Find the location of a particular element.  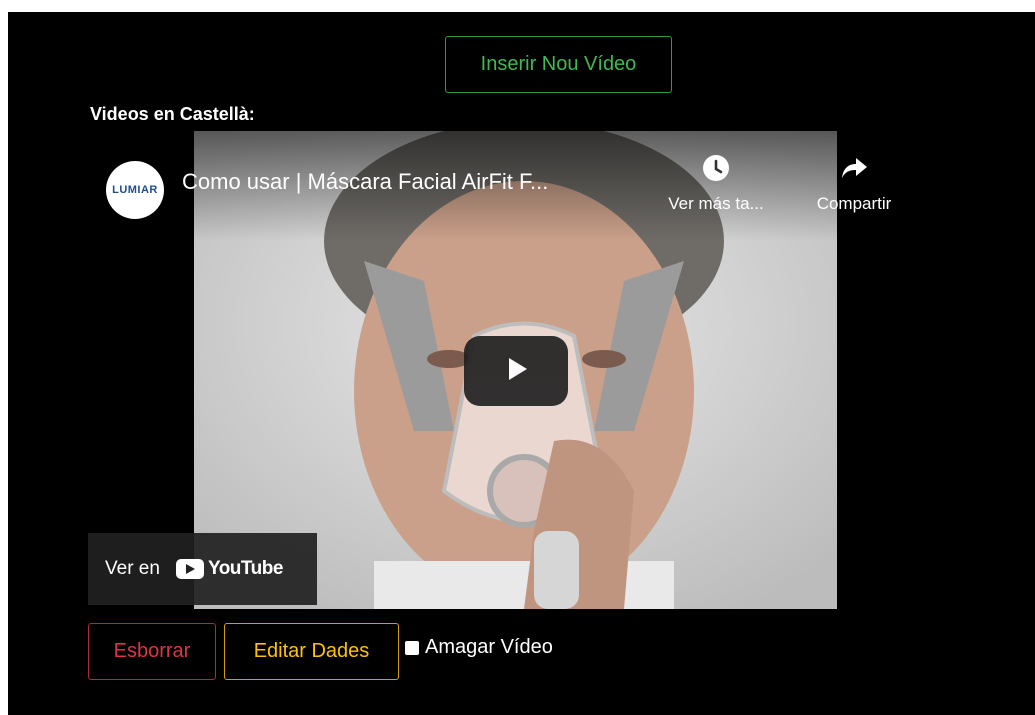

play-icon is located at coordinates (516, 371).